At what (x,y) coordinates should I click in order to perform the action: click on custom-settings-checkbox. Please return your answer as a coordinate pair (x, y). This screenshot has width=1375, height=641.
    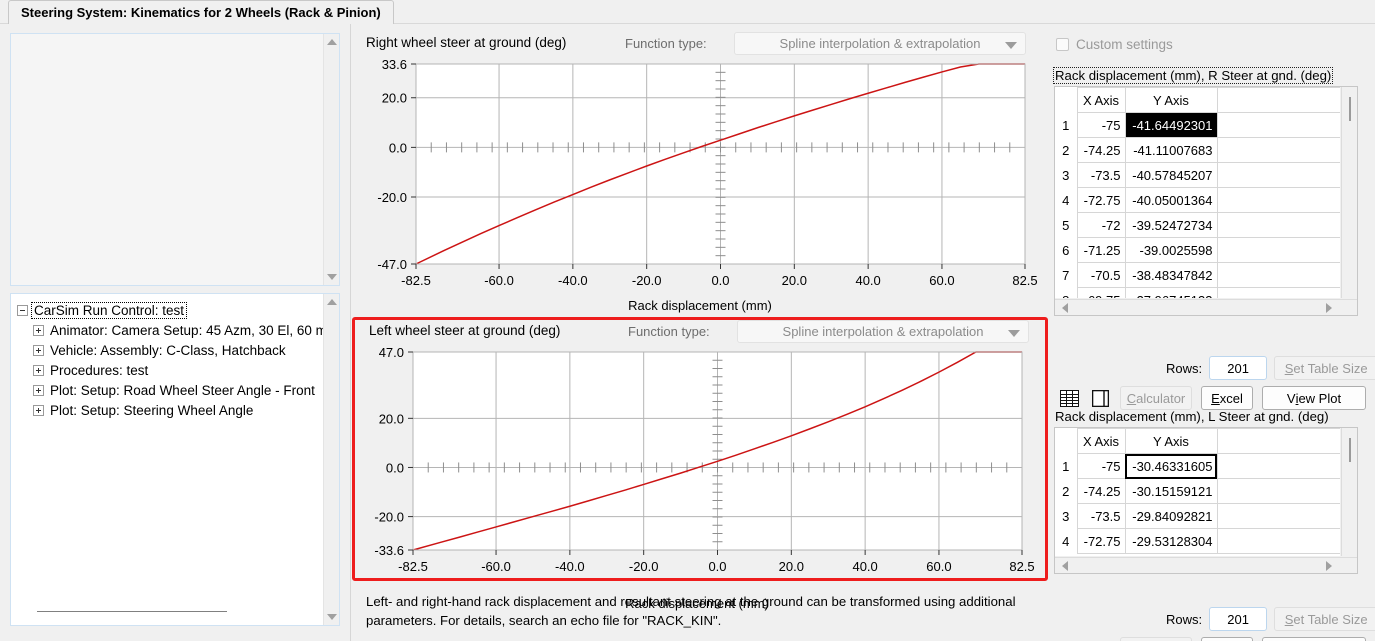
    Looking at the image, I should click on (1062, 44).